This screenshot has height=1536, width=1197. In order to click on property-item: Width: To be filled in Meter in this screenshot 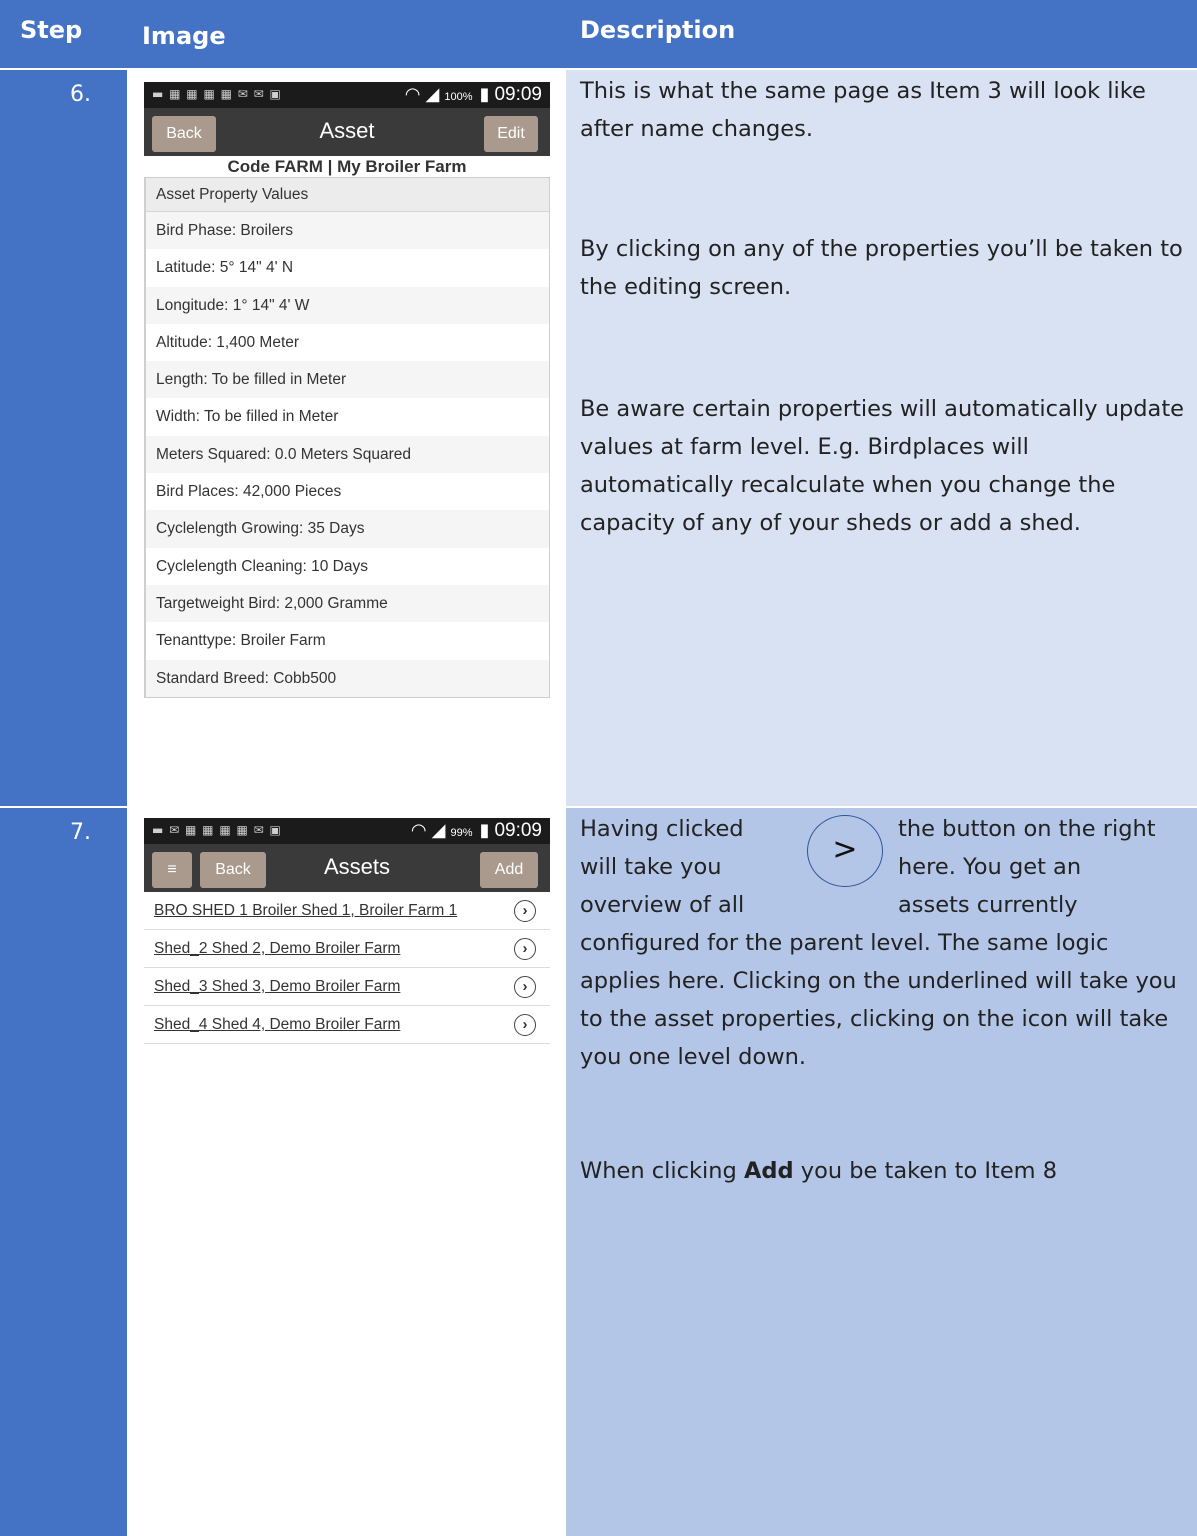, I will do `click(347, 417)`.